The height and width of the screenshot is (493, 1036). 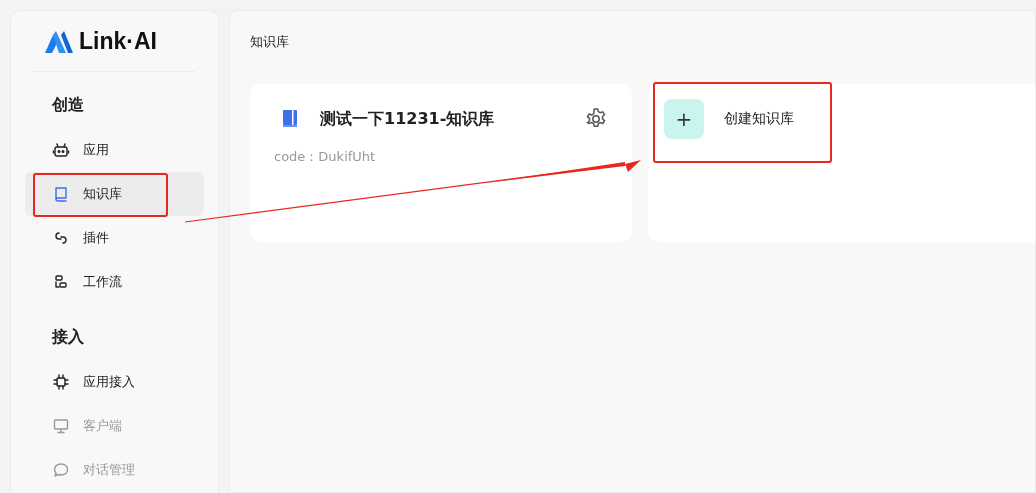 What do you see at coordinates (61, 150) in the screenshot?
I see `robot-icon` at bounding box center [61, 150].